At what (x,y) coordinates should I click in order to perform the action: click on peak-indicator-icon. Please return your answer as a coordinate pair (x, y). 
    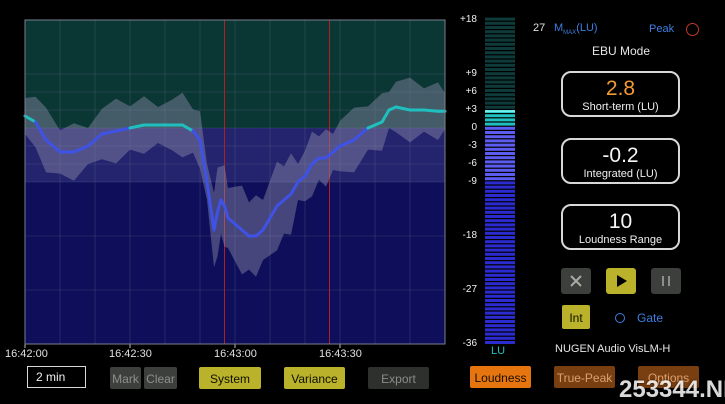
    Looking at the image, I should click on (692, 29).